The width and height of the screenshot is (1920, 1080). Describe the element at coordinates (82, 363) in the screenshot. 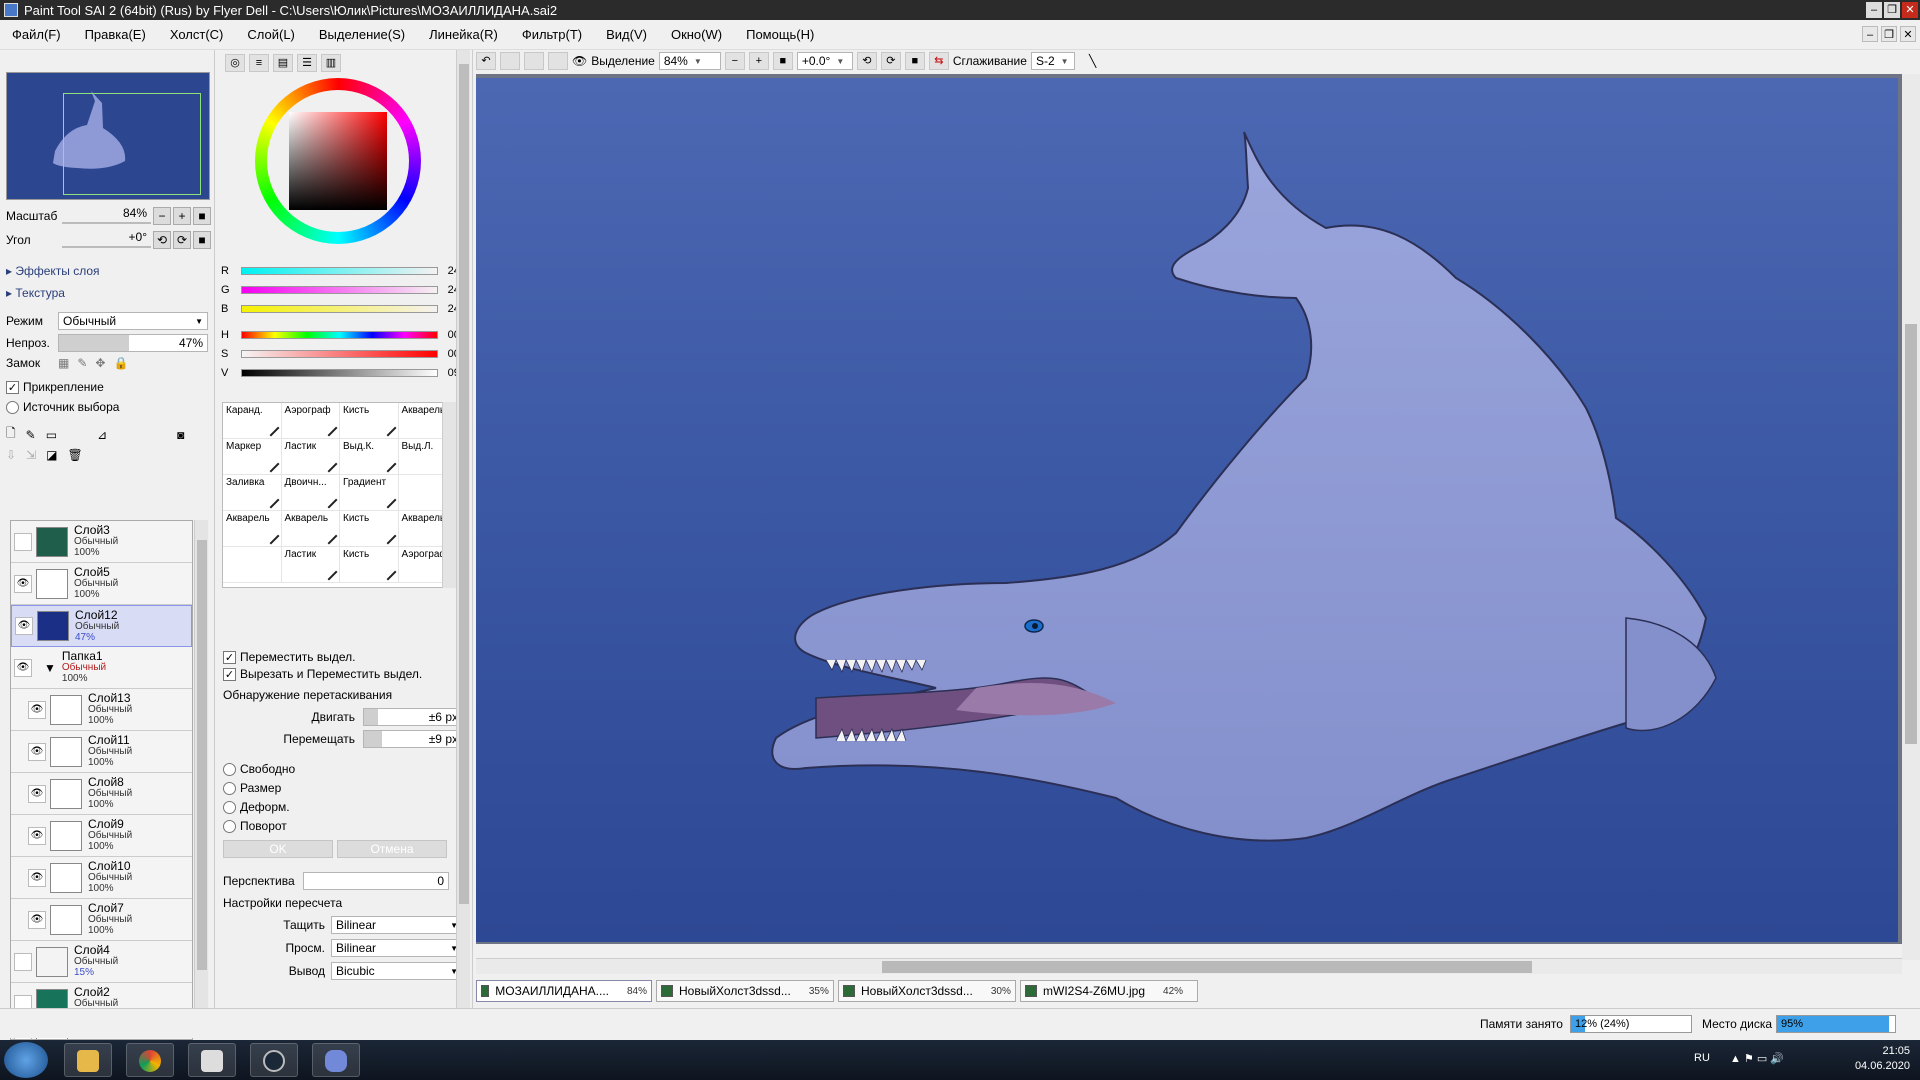

I see `lock-brush-icon: ✎` at that location.